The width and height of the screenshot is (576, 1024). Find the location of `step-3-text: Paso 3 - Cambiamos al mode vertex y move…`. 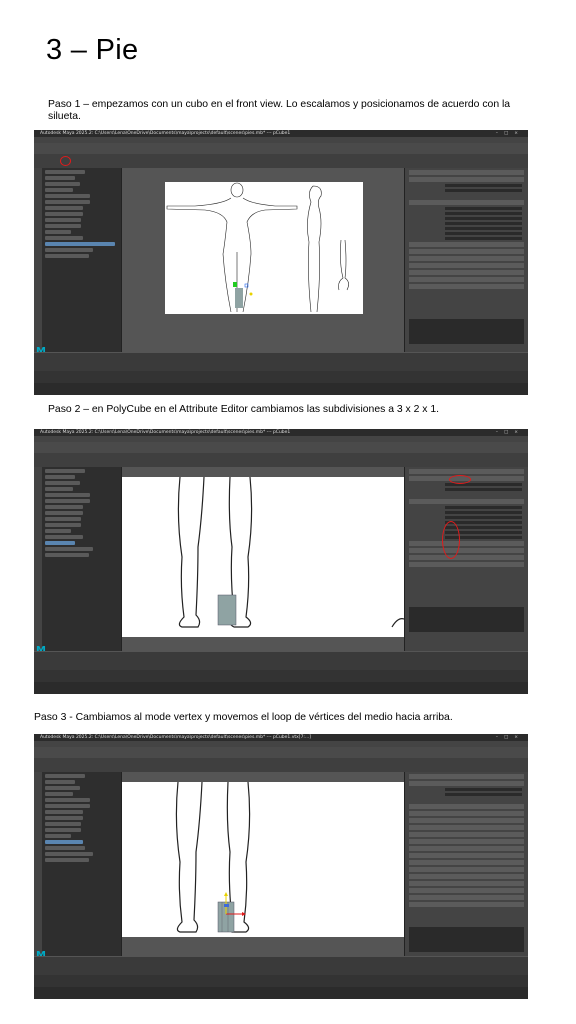

step-3-text: Paso 3 - Cambiamos al mode vertex y move… is located at coordinates (243, 717).